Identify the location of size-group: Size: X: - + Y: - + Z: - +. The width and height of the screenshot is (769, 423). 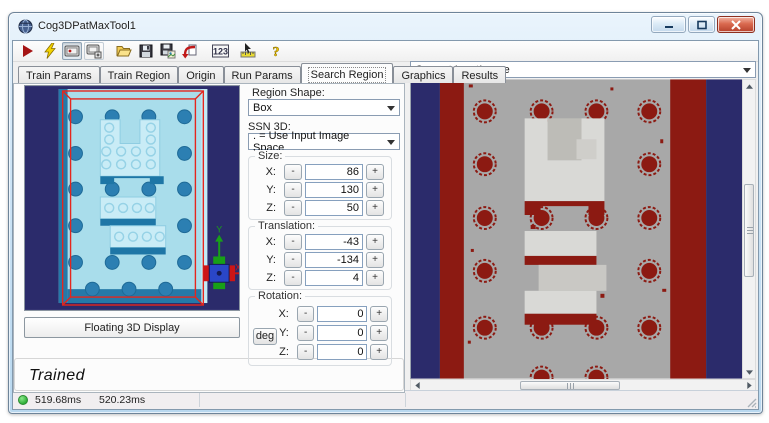
(320, 185).